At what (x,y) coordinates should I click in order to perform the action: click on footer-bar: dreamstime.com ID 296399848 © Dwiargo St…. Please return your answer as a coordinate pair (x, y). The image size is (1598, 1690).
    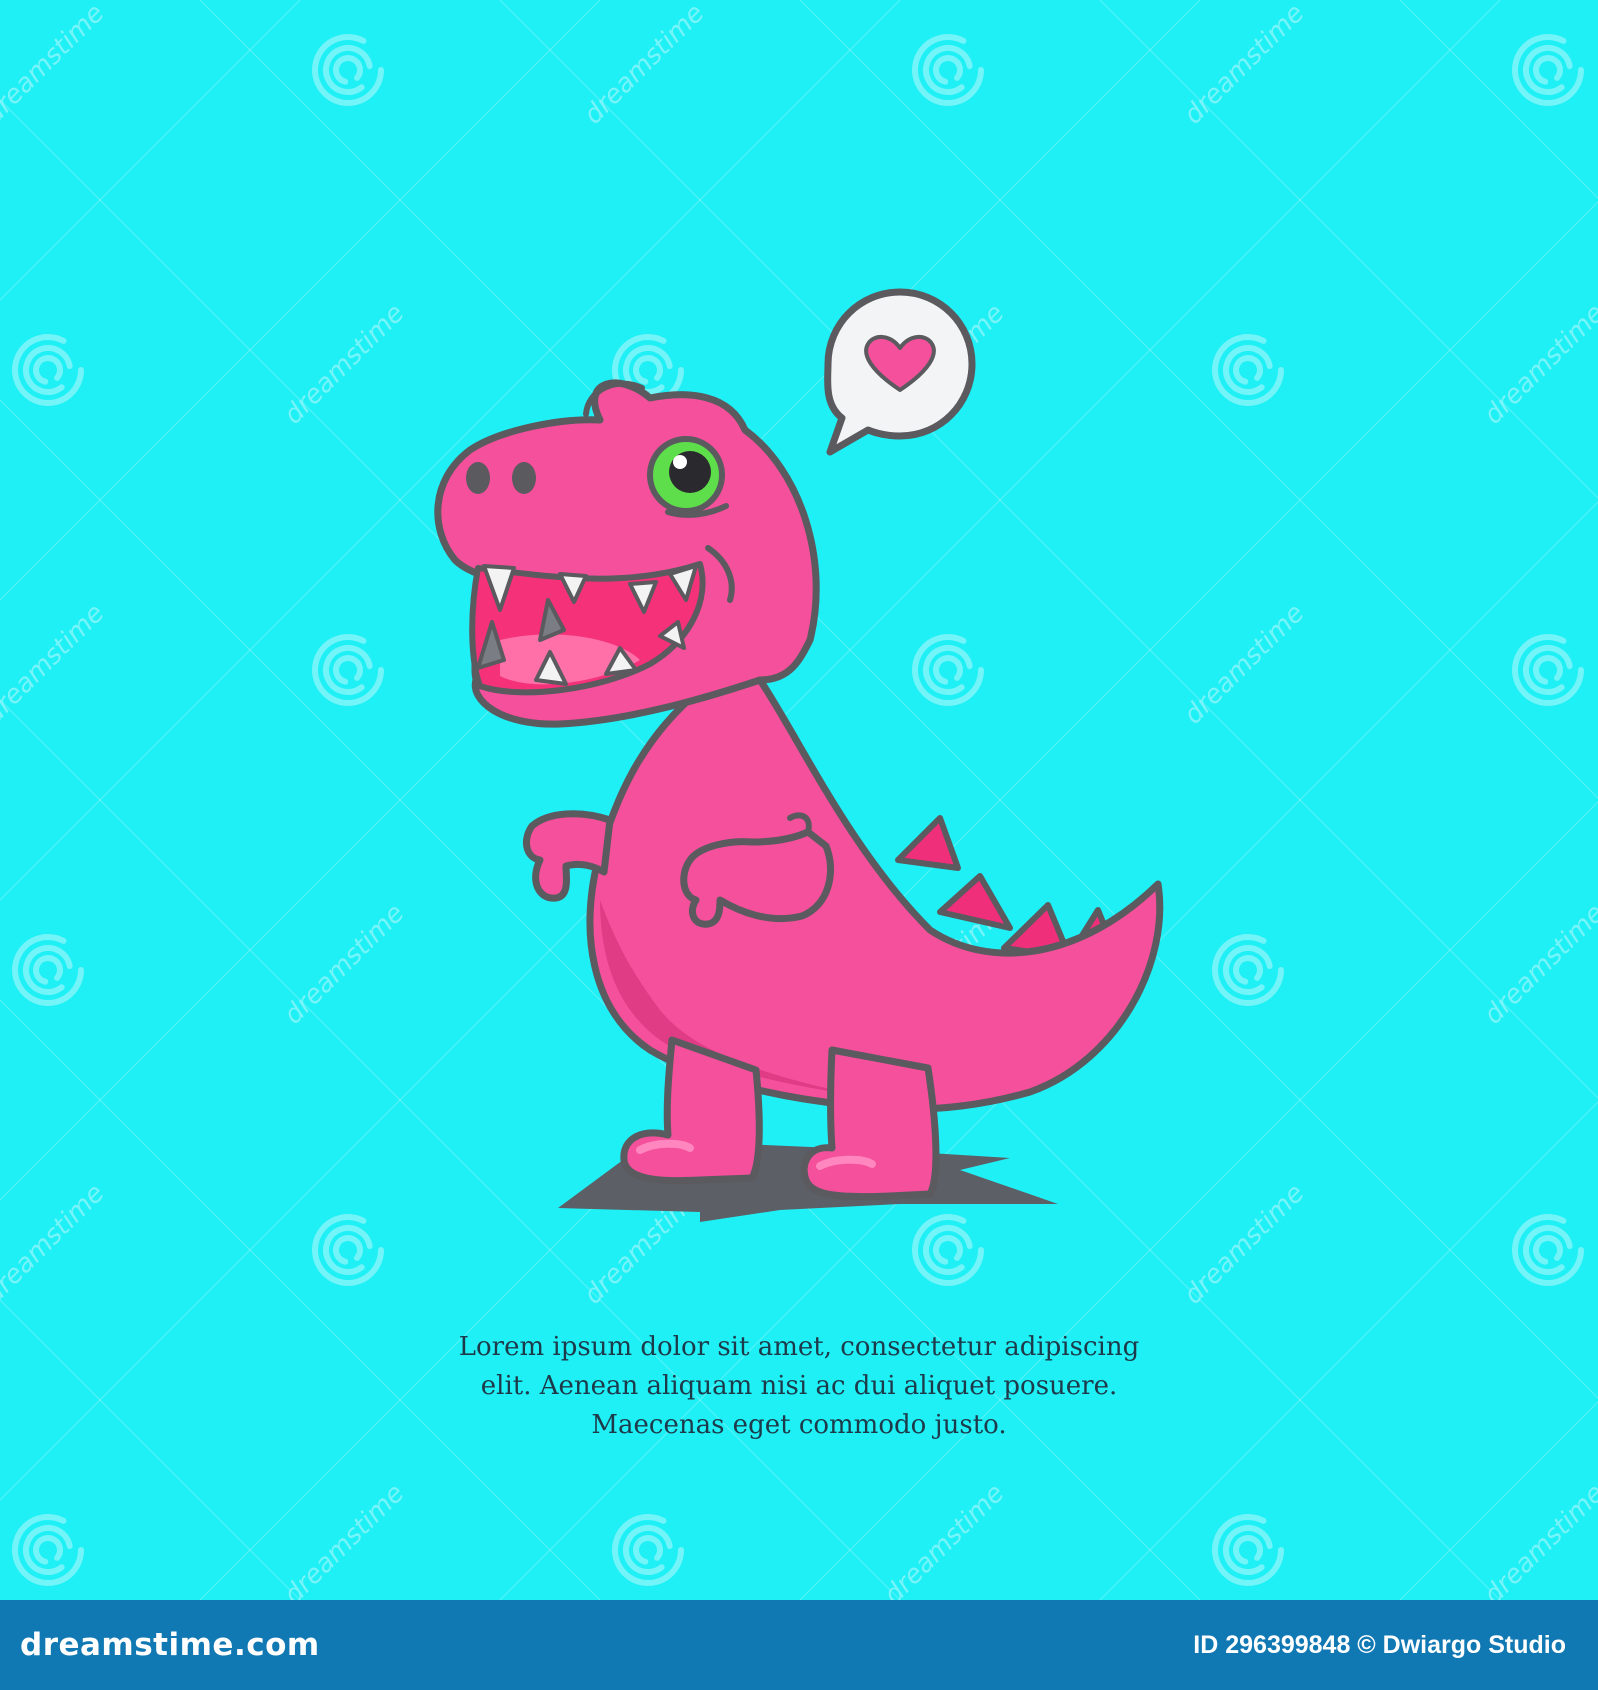
    Looking at the image, I should click on (799, 1645).